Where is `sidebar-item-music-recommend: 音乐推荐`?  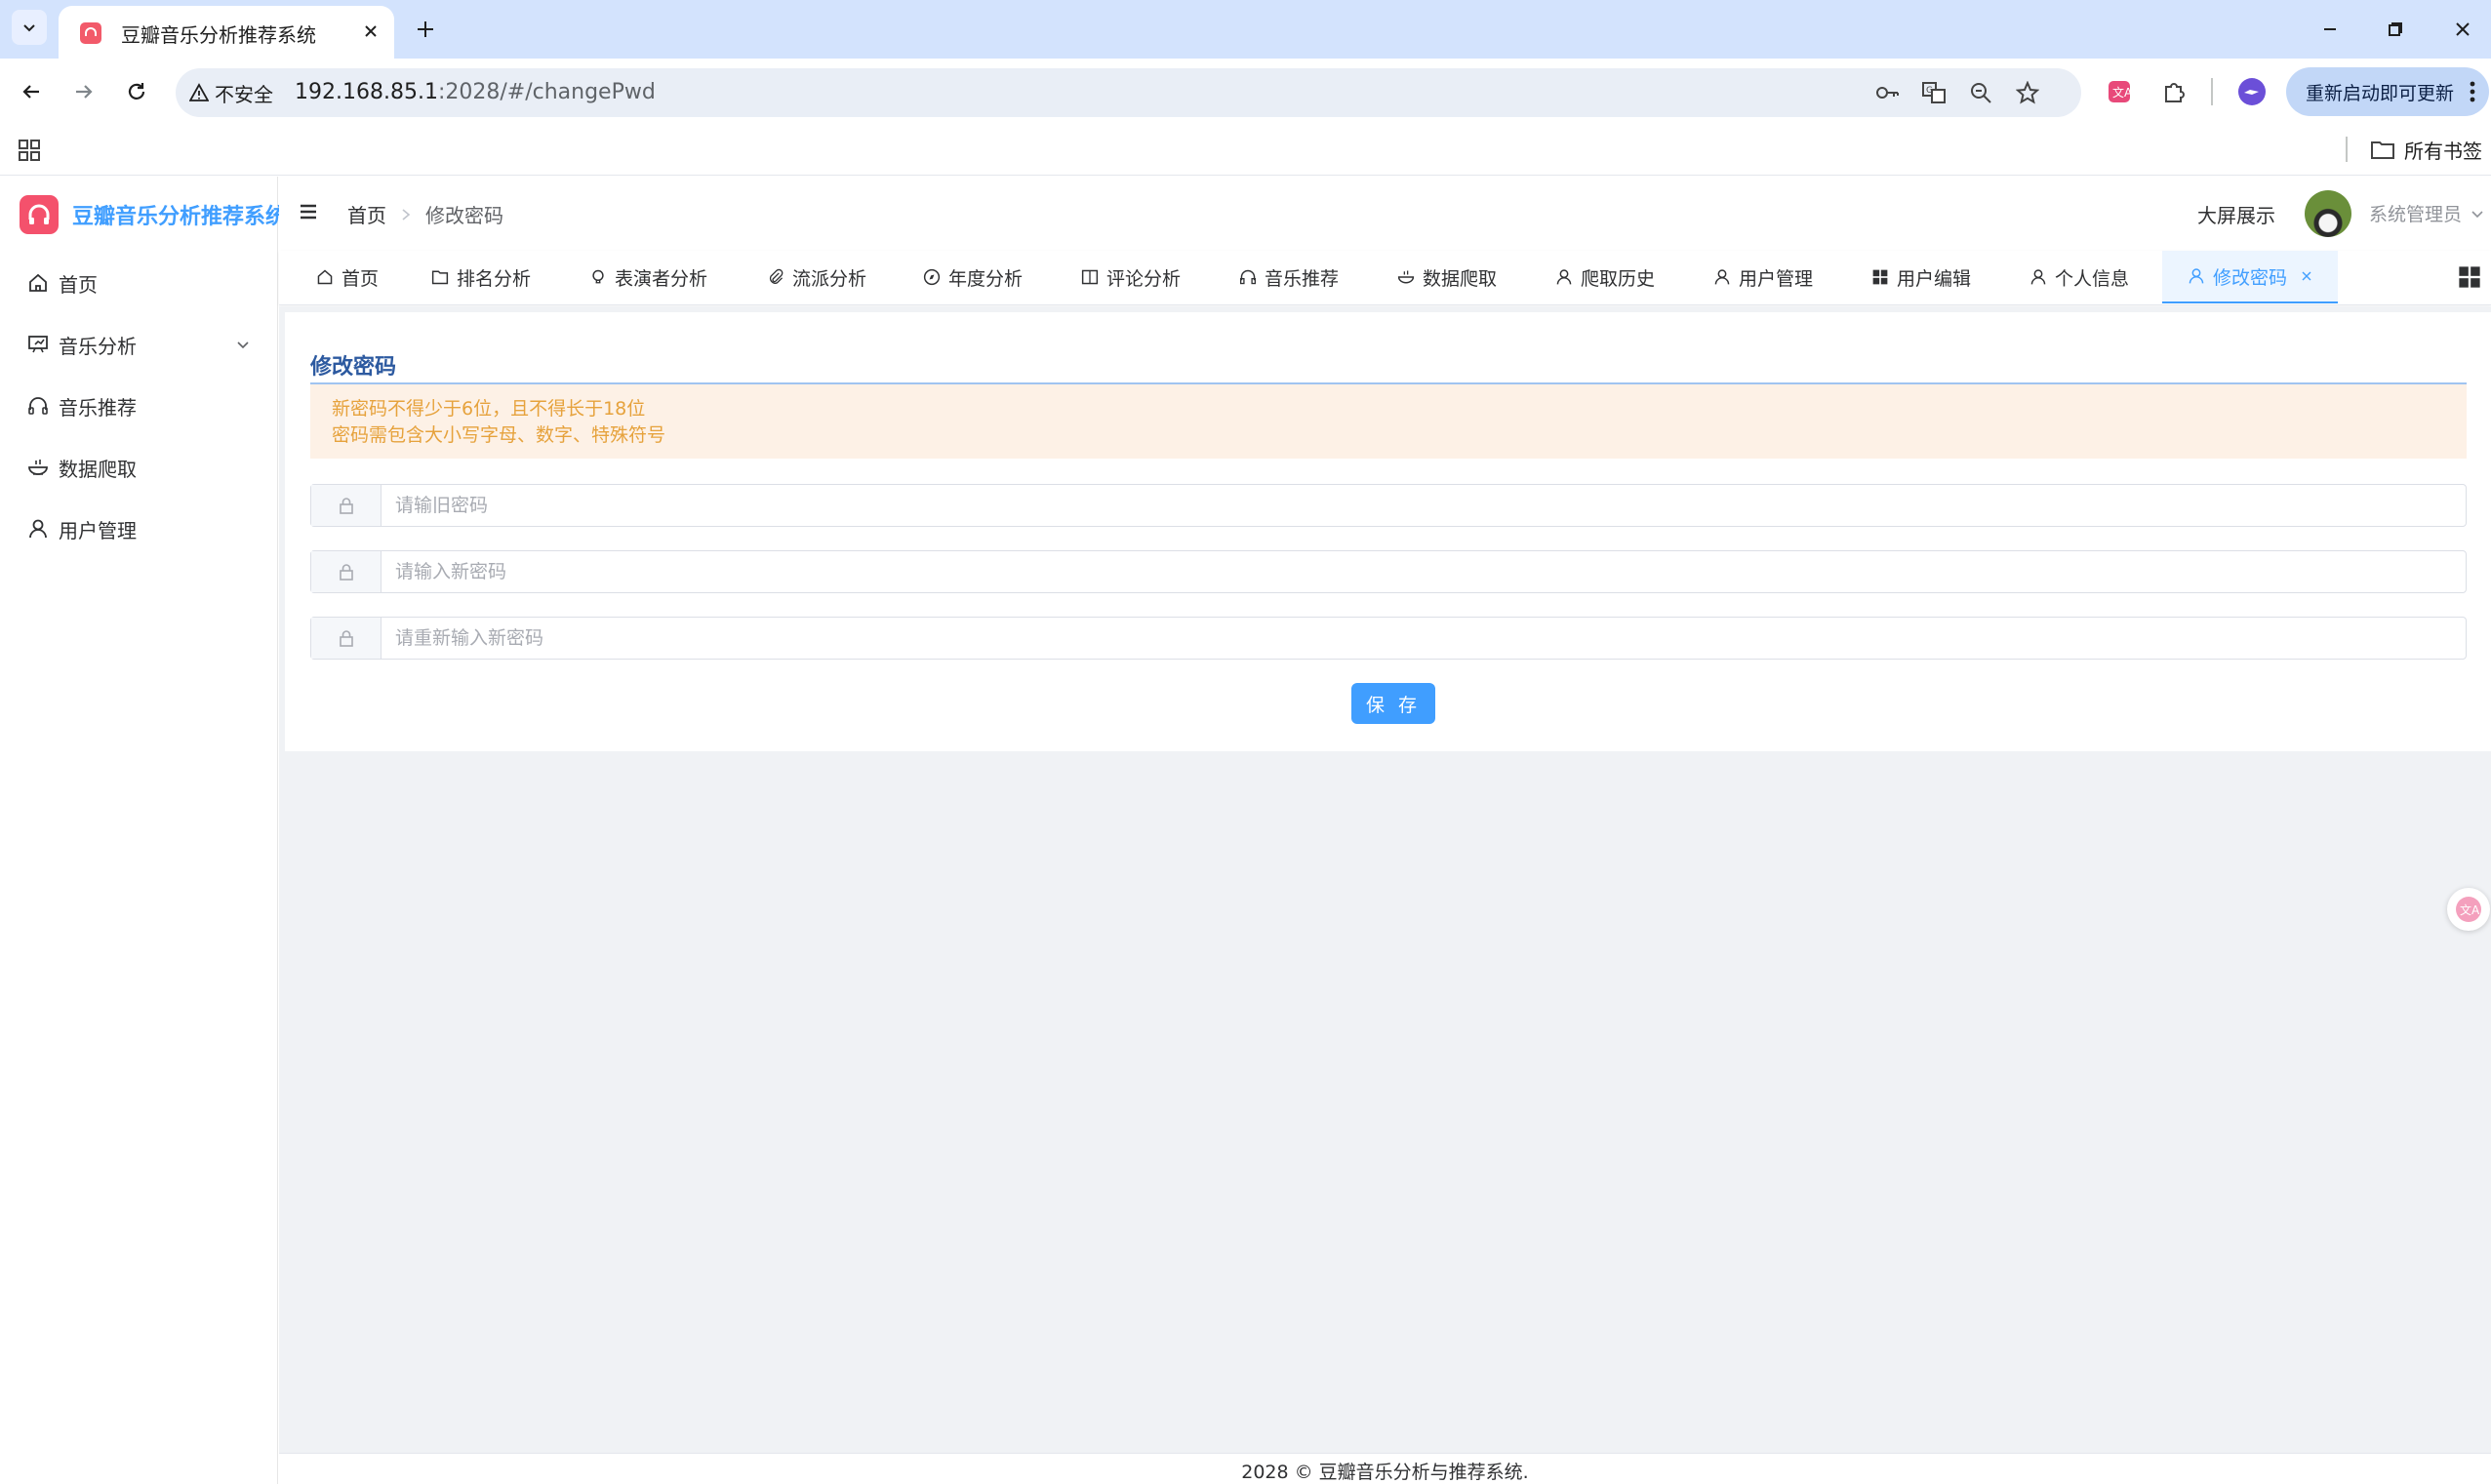
sidebar-item-music-recommend: 音乐推荐 is located at coordinates (139, 406).